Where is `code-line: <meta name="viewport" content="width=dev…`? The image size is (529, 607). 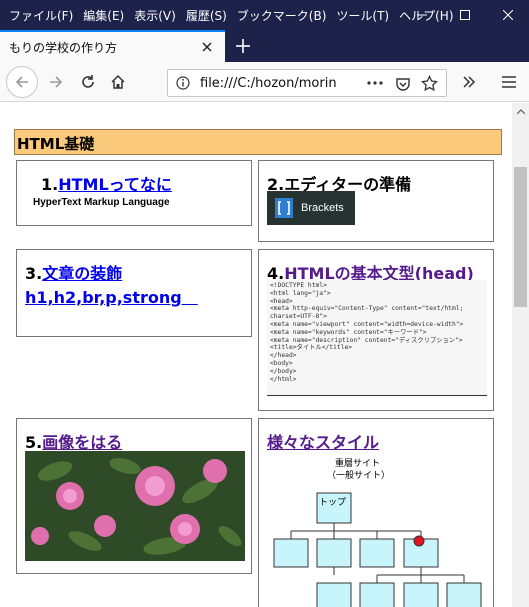 code-line: <meta name="viewport" content="width=dev… is located at coordinates (367, 324).